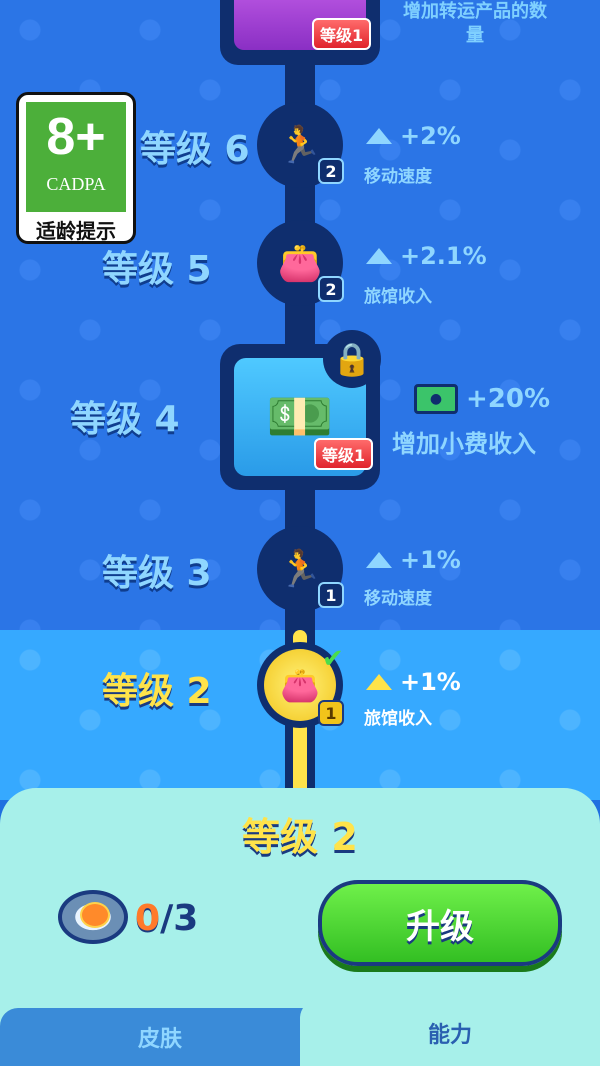 The height and width of the screenshot is (1066, 600). Describe the element at coordinates (440, 923) in the screenshot. I see `upgrade-button: 升级` at that location.